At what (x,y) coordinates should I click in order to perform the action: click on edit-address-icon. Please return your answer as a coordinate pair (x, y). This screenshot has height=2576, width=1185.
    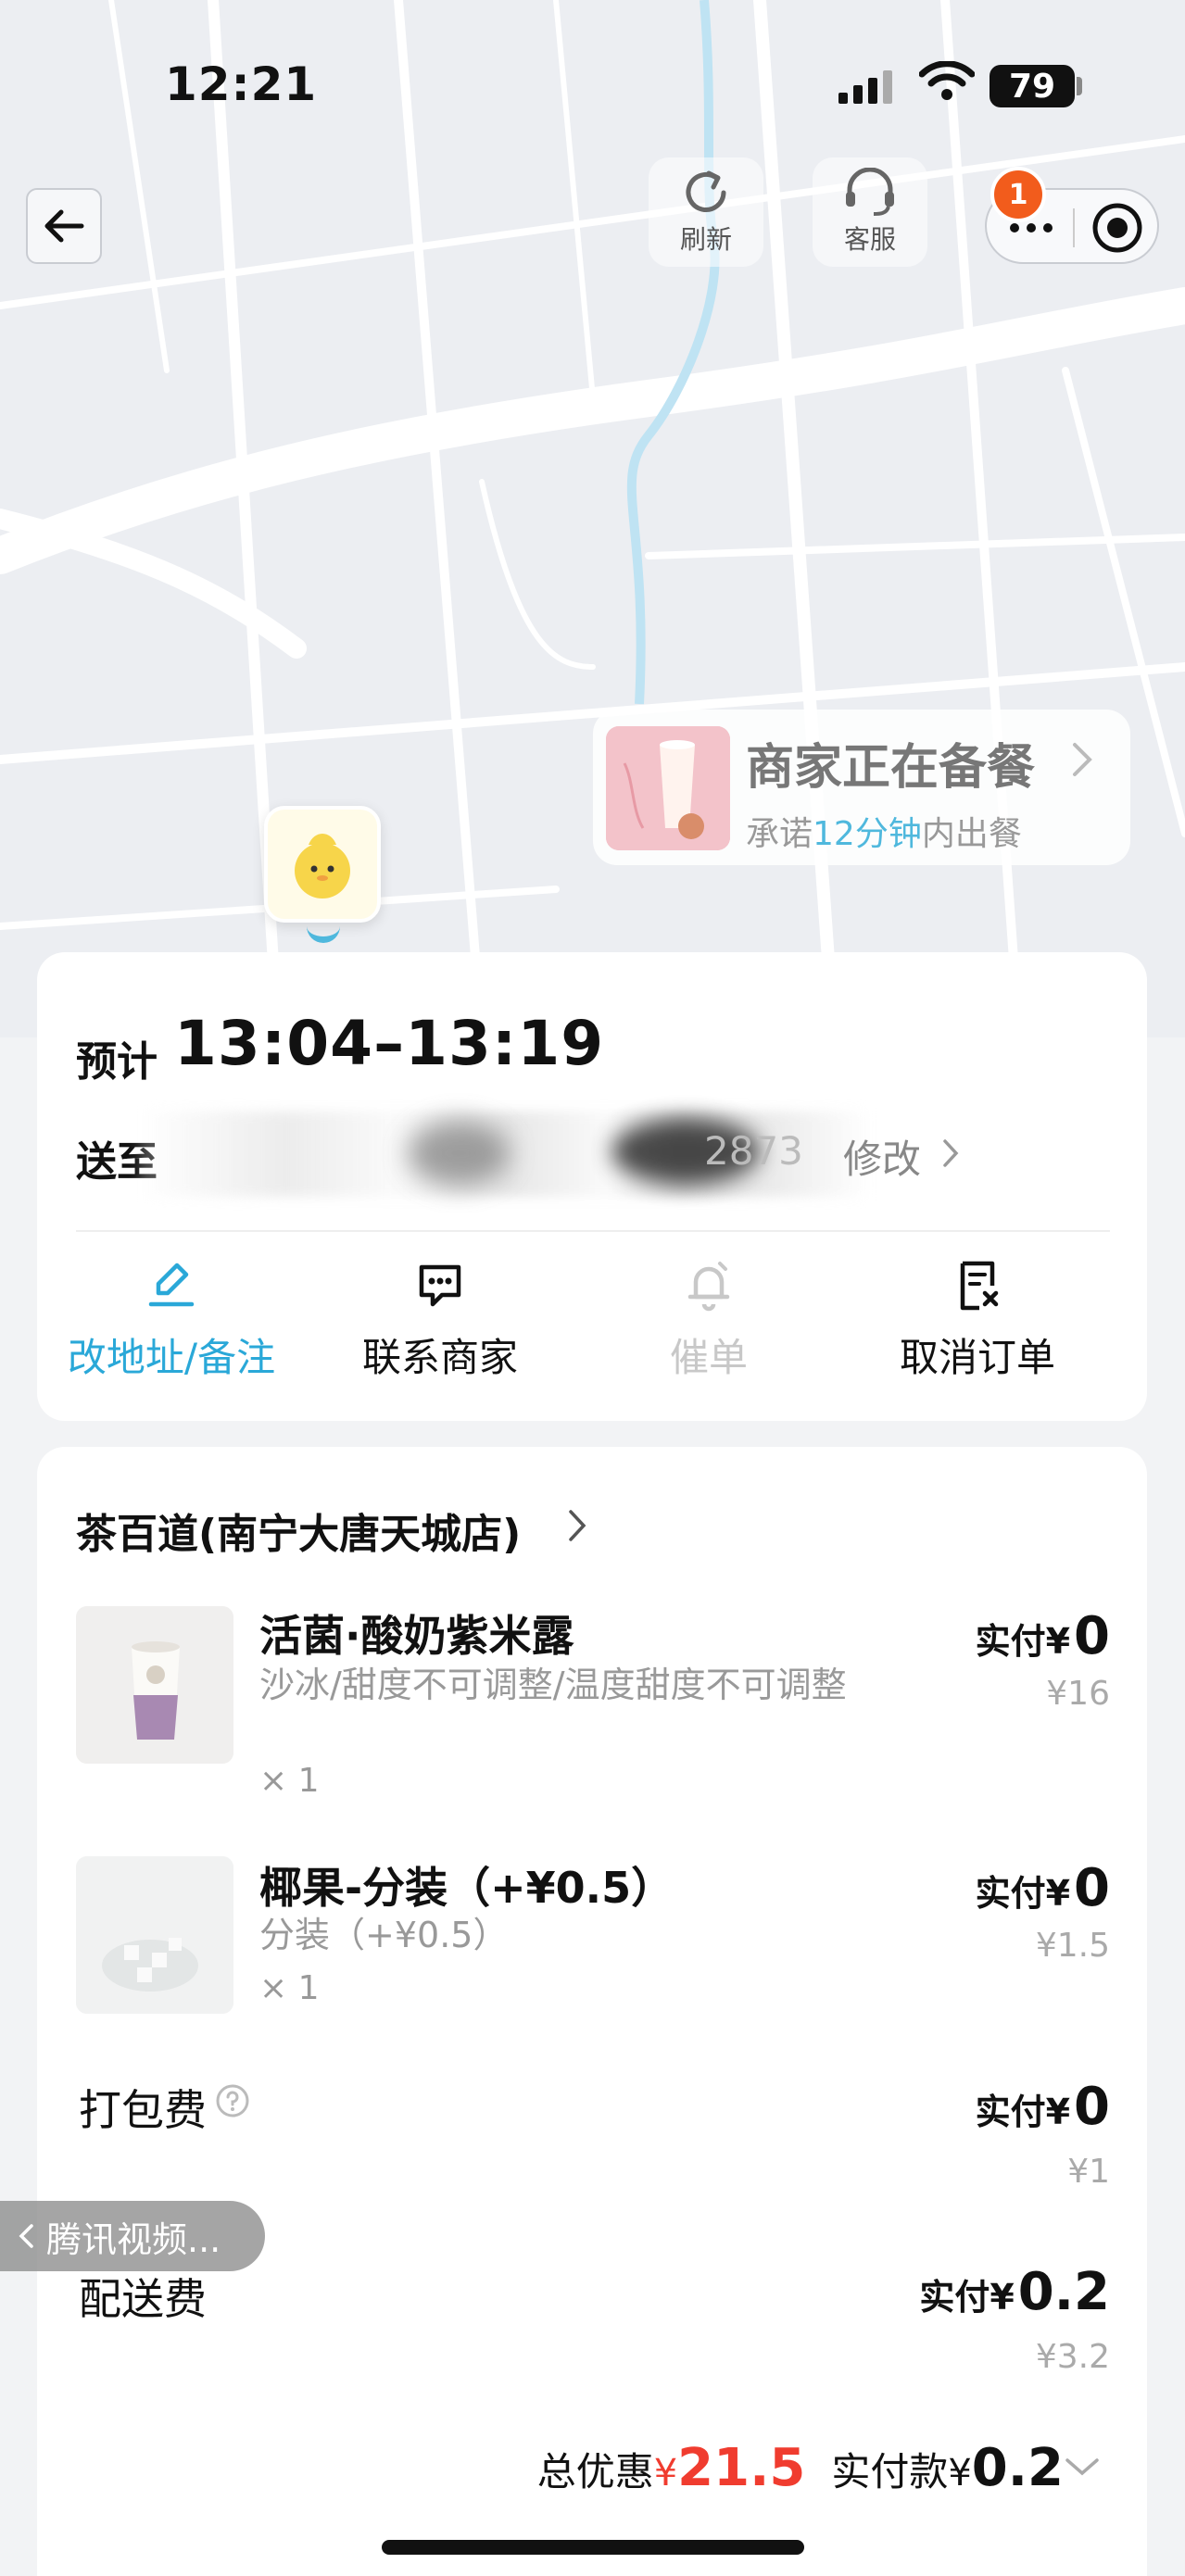
    Looking at the image, I should click on (171, 1285).